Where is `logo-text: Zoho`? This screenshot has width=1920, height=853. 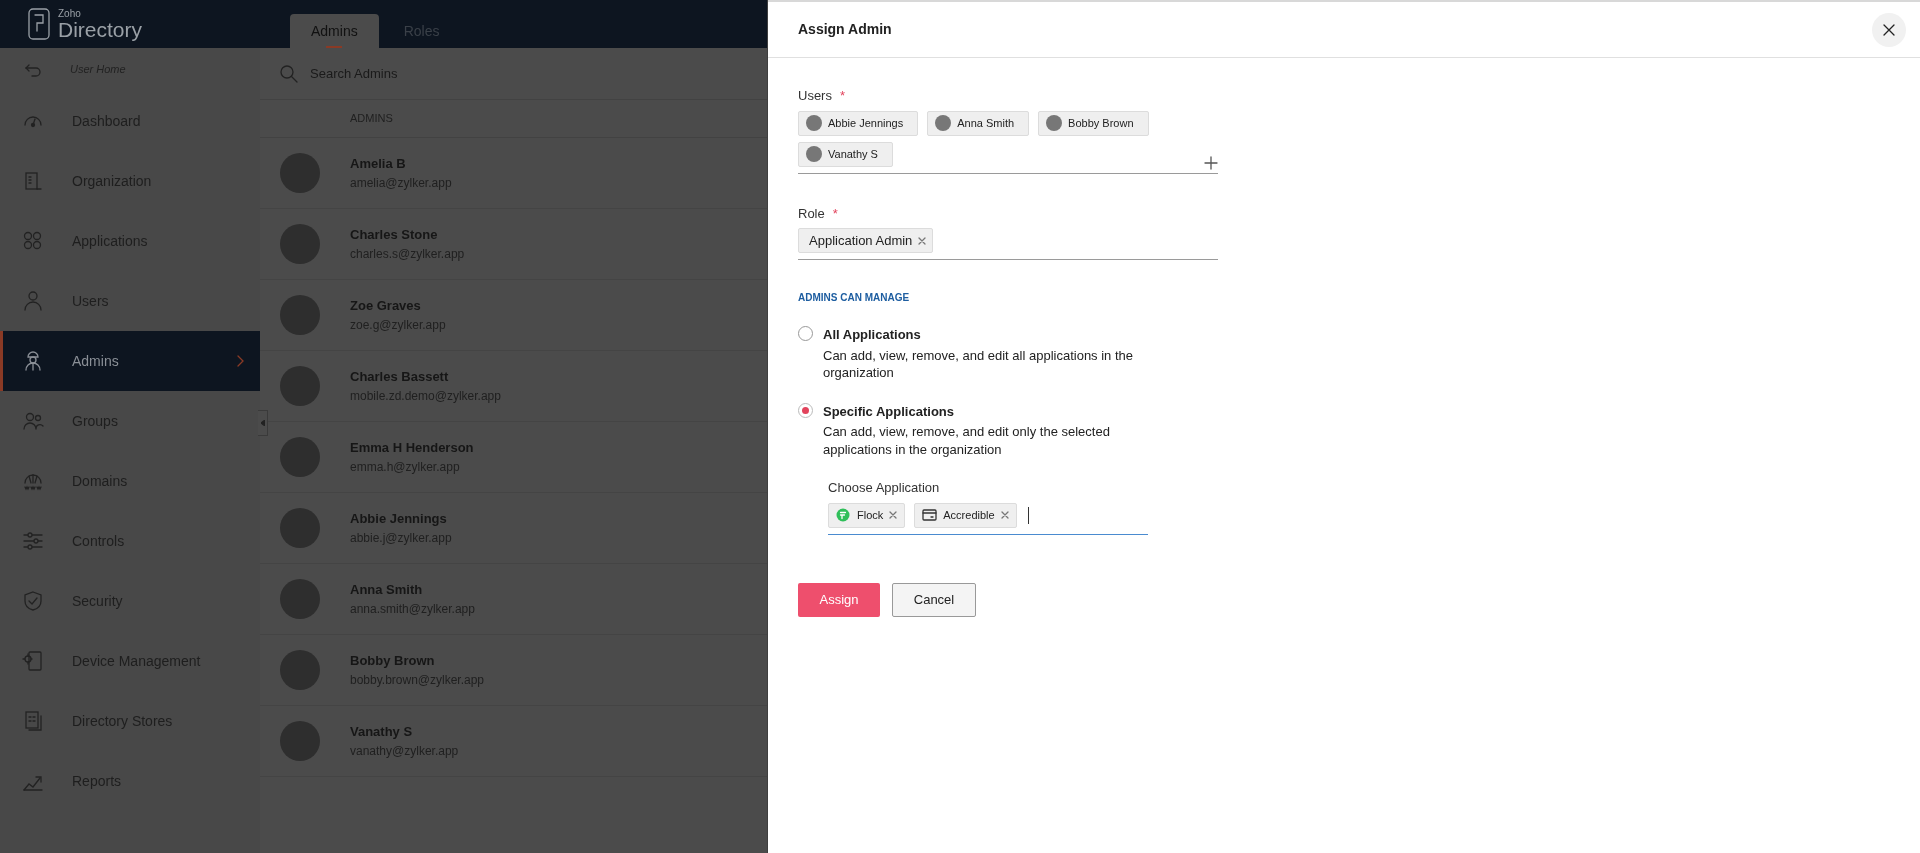 logo-text: Zoho is located at coordinates (70, 13).